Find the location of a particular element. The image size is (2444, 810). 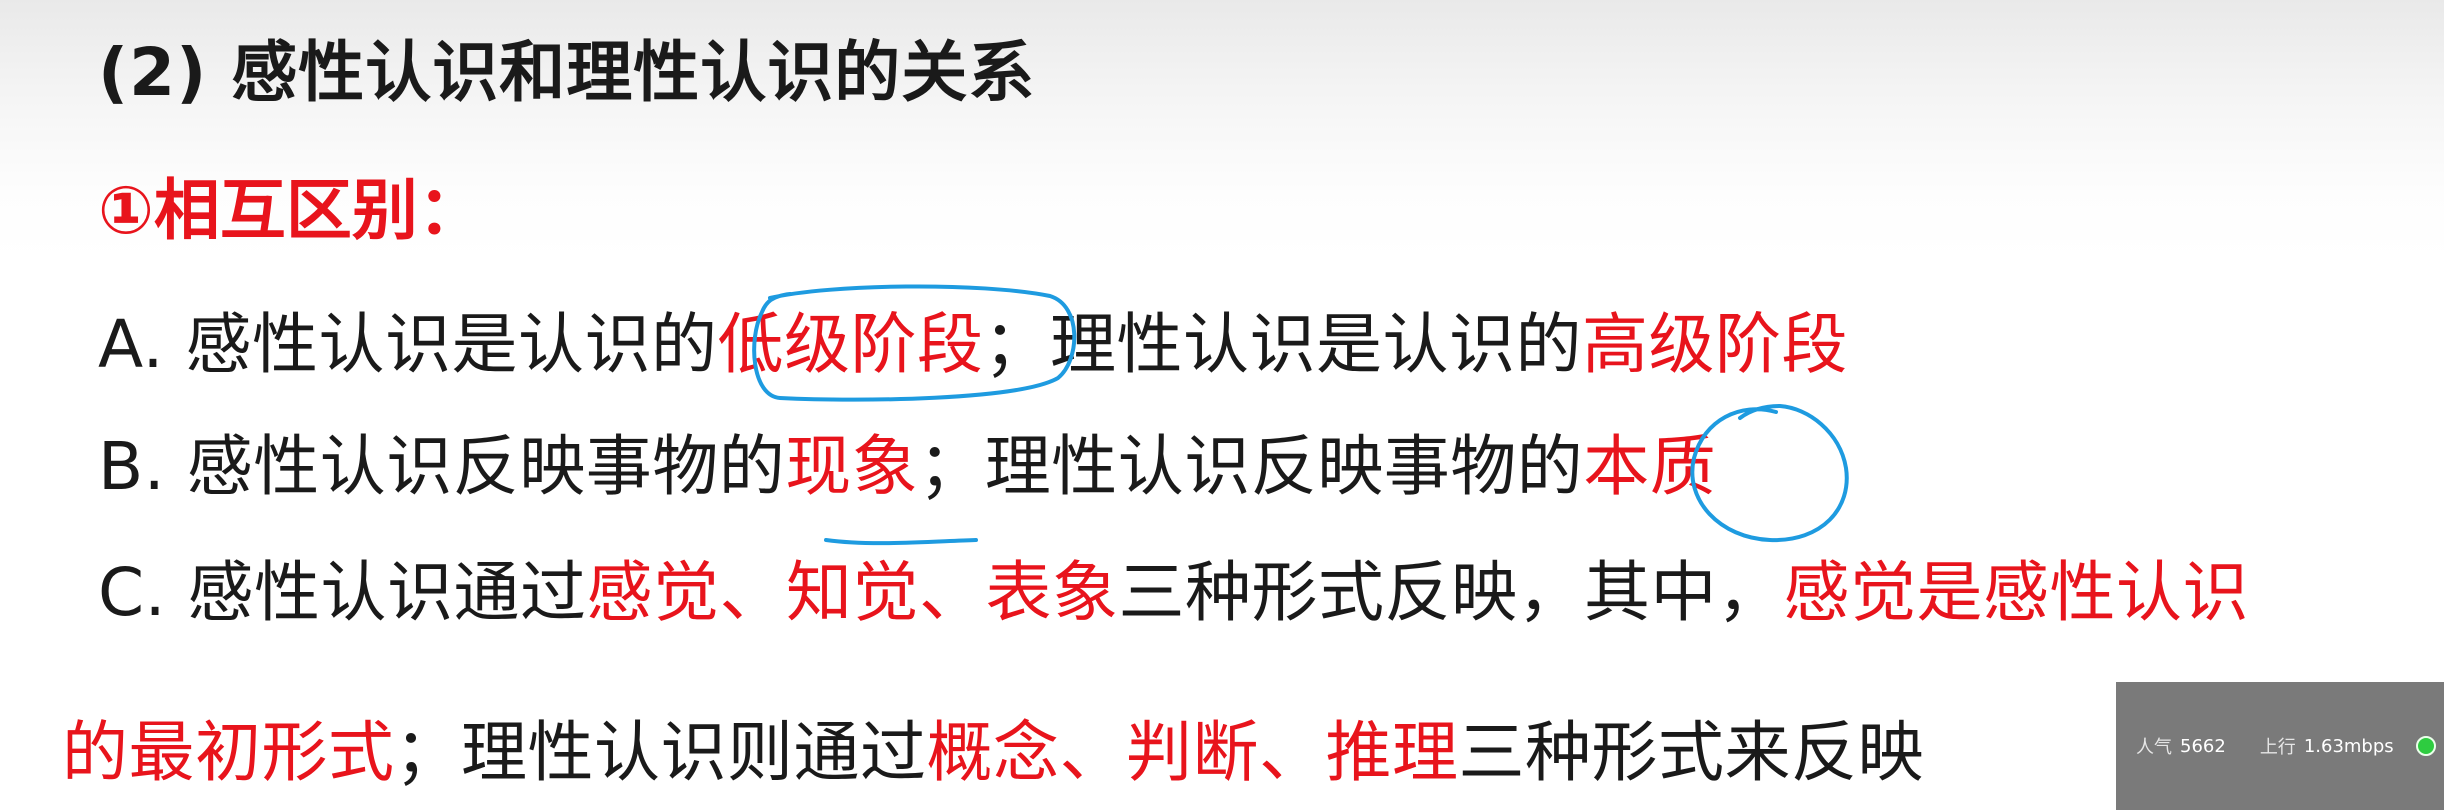

stream-status-overlay: 人气 5662 上行 1.63mbps is located at coordinates (2280, 746).